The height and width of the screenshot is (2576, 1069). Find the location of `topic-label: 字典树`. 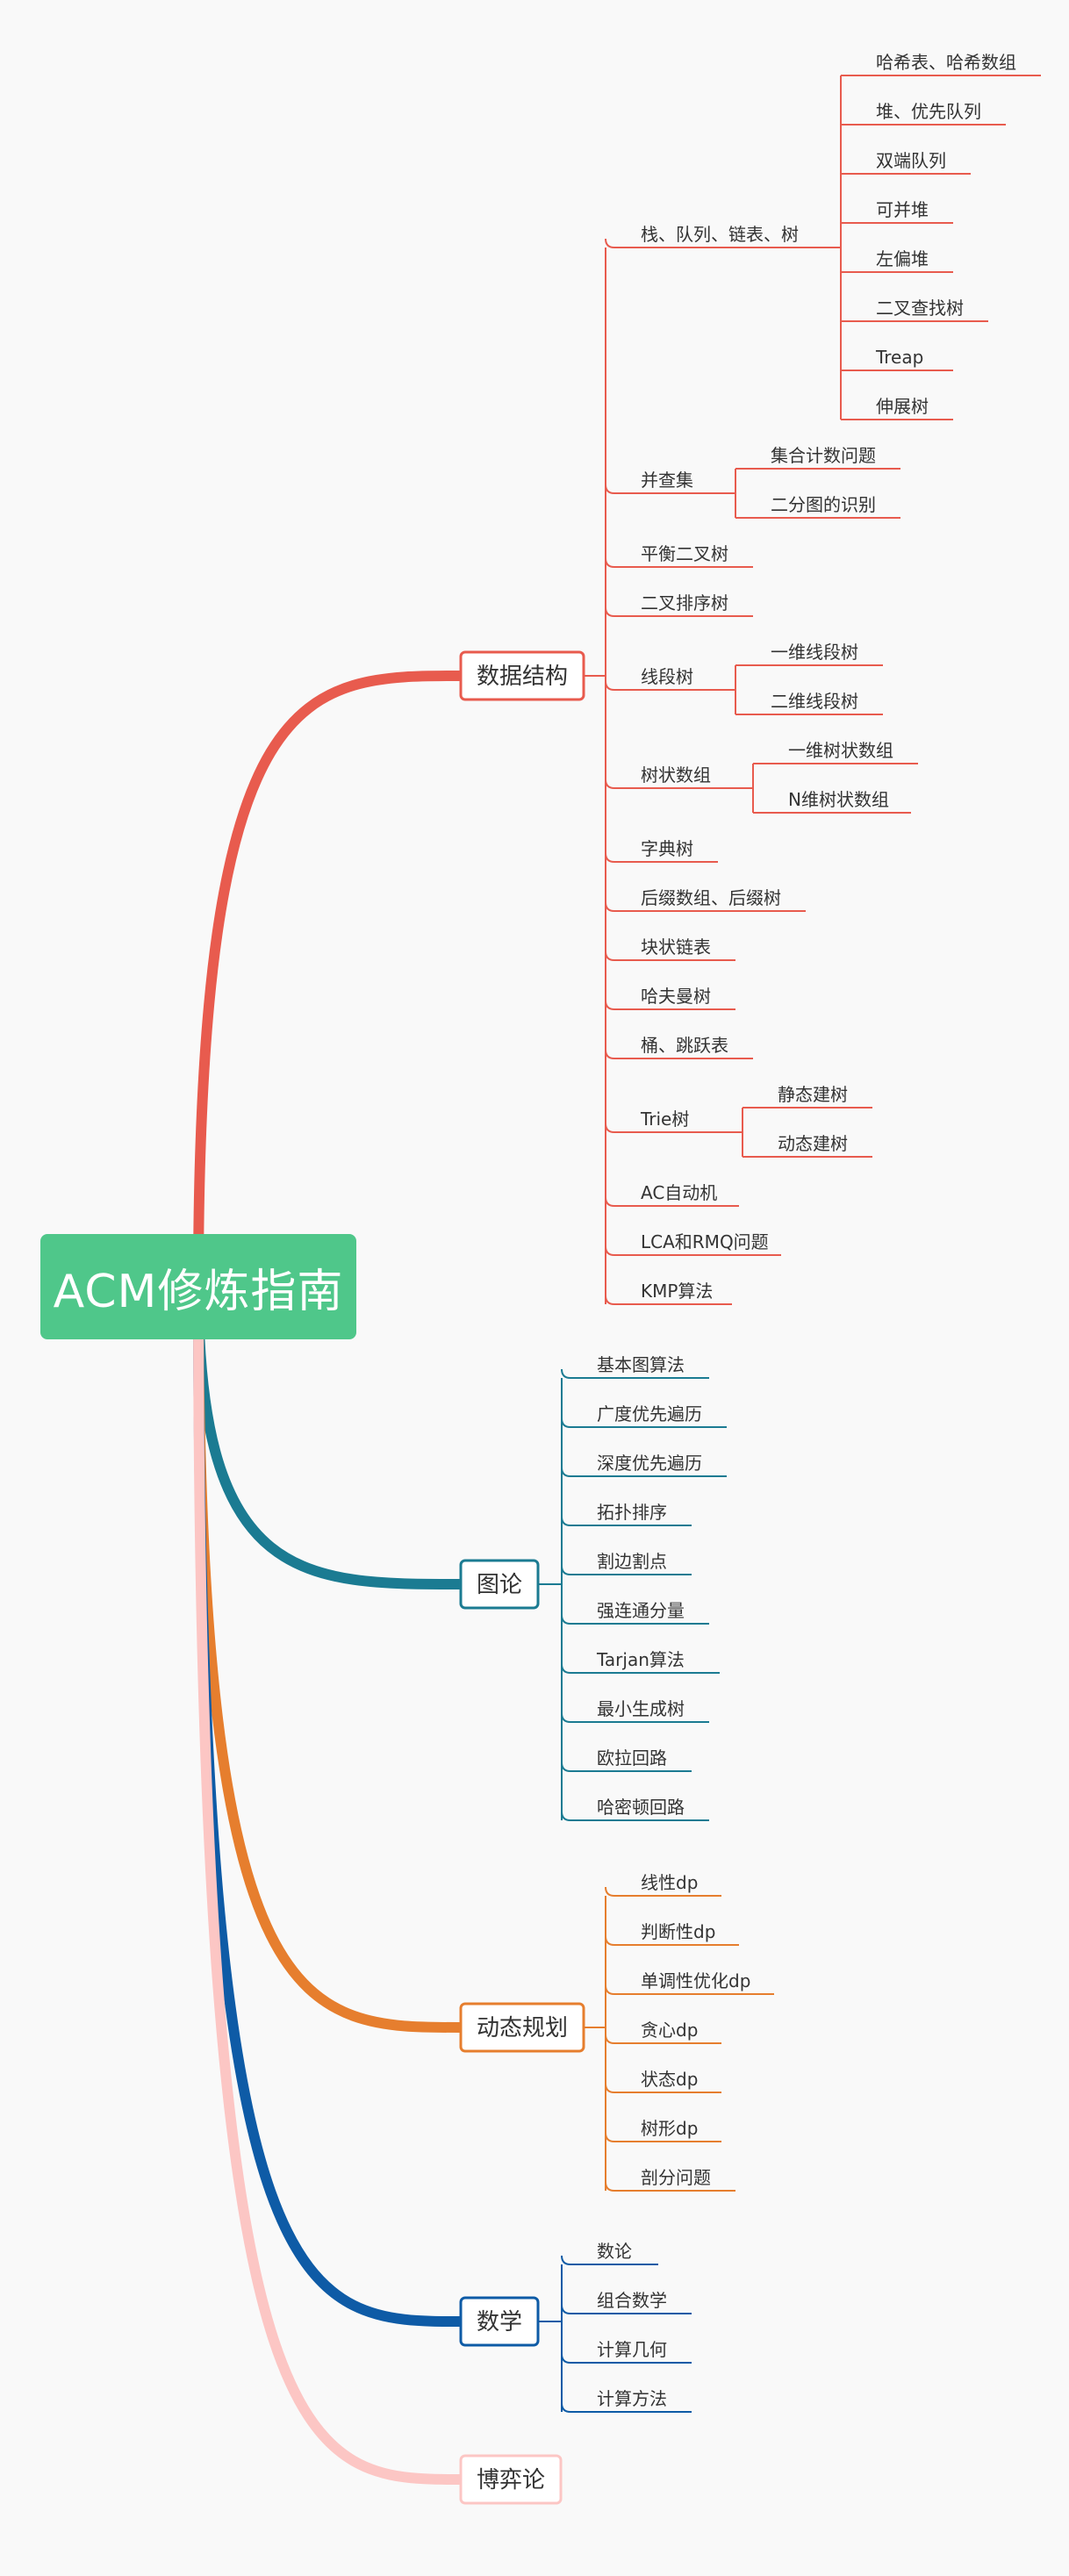

topic-label: 字典树 is located at coordinates (667, 849).